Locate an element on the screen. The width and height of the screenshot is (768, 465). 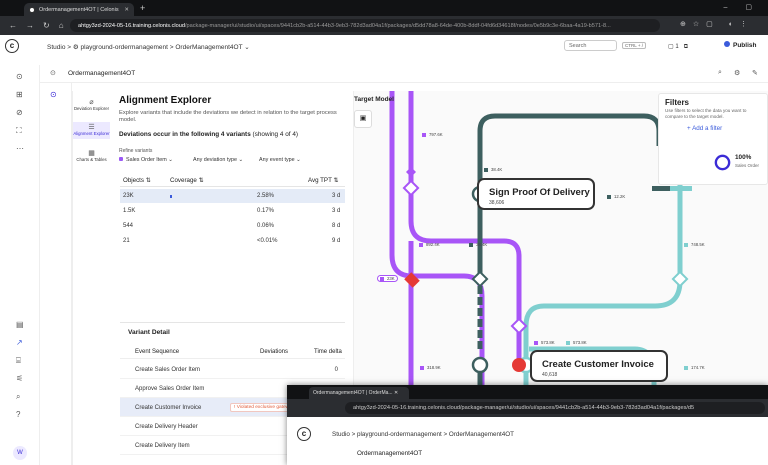
event-sequence-header: Event Sequence Deviations Time delta is located at coordinates (232, 352).